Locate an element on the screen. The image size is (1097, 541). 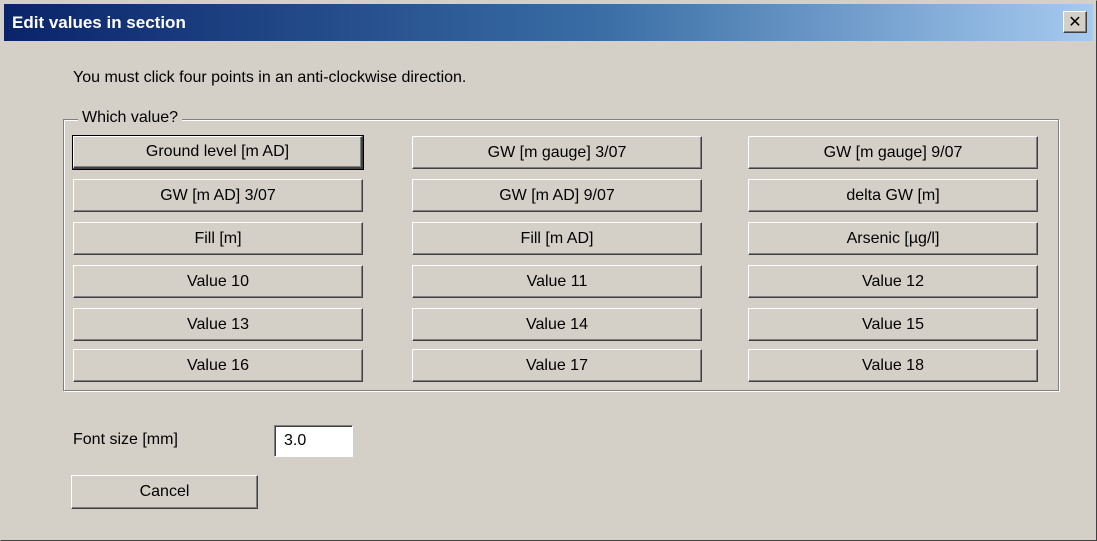
value-button-fill-ad: Fill [m AD] is located at coordinates (557, 238).